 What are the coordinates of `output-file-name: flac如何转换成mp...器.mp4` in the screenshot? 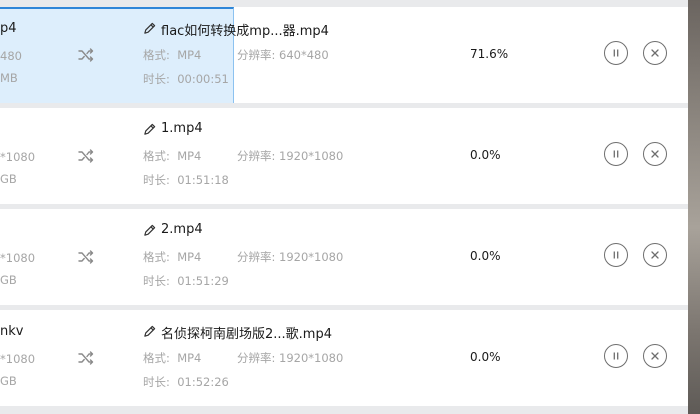 It's located at (245, 29).